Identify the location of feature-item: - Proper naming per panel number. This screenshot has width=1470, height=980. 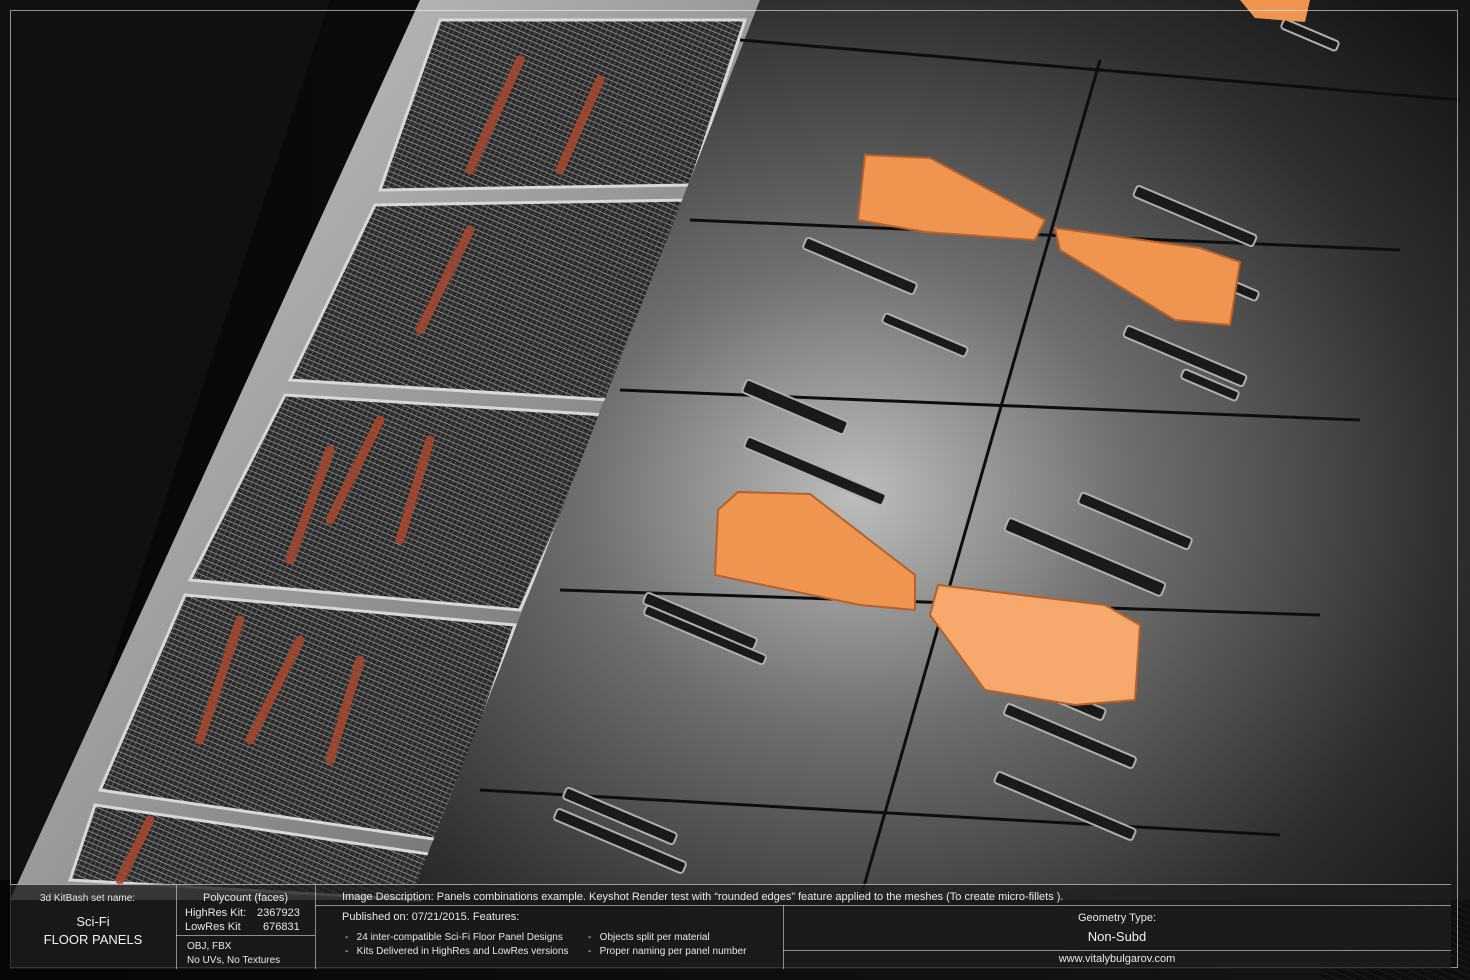
(667, 951).